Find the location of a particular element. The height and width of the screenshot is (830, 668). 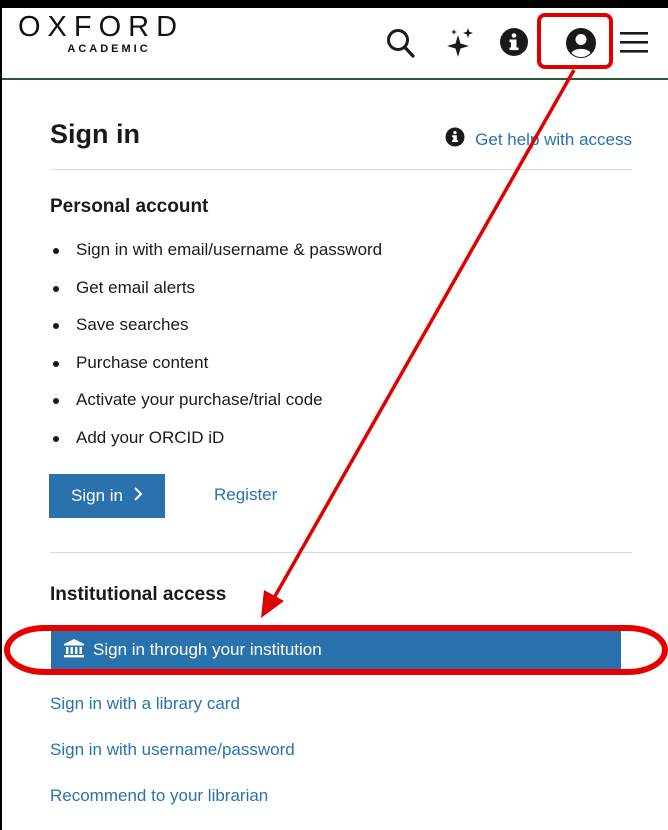

sparkle-icon is located at coordinates (461, 45).